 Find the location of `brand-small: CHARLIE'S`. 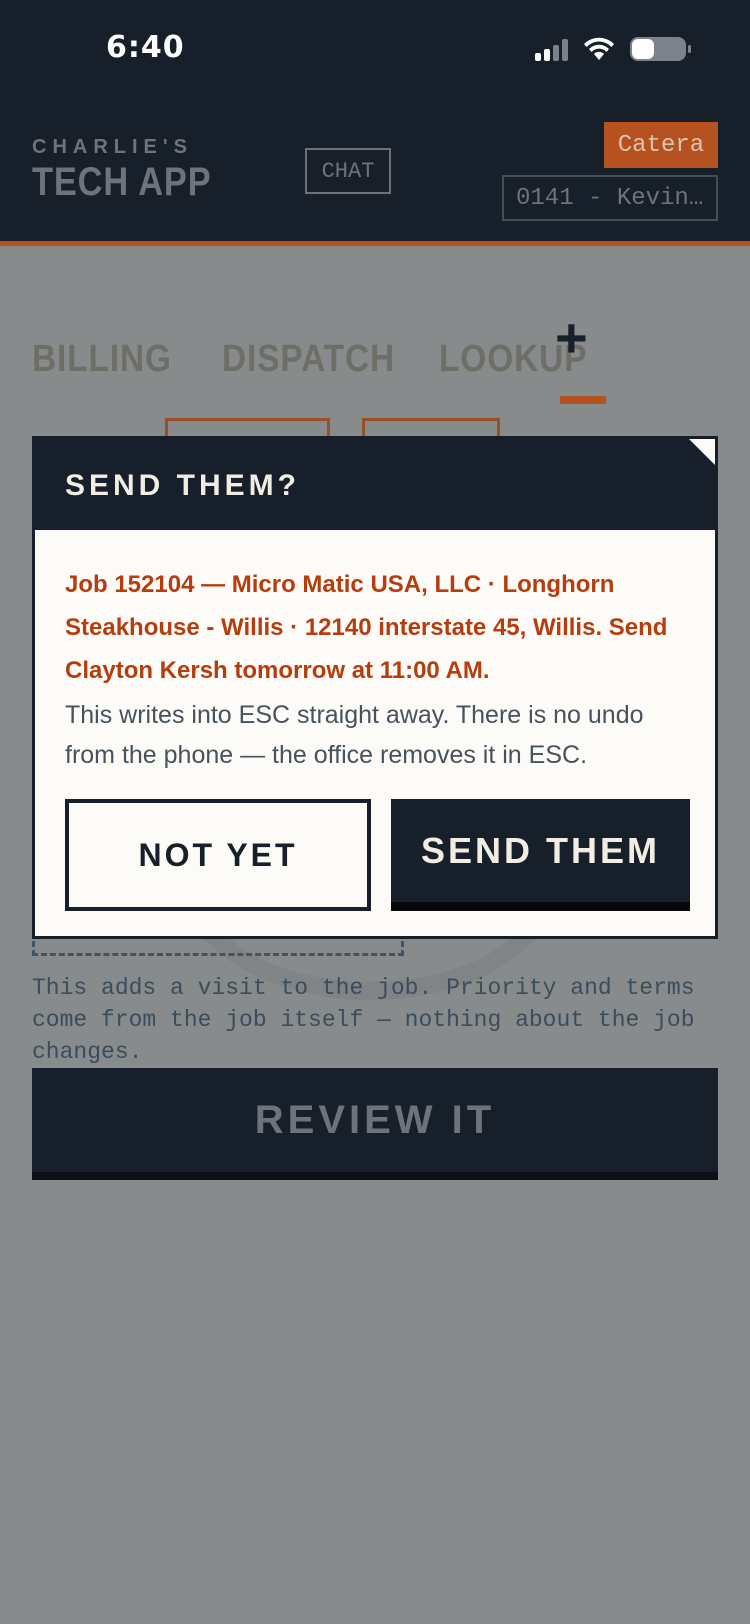

brand-small: CHARLIE'S is located at coordinates (112, 147).